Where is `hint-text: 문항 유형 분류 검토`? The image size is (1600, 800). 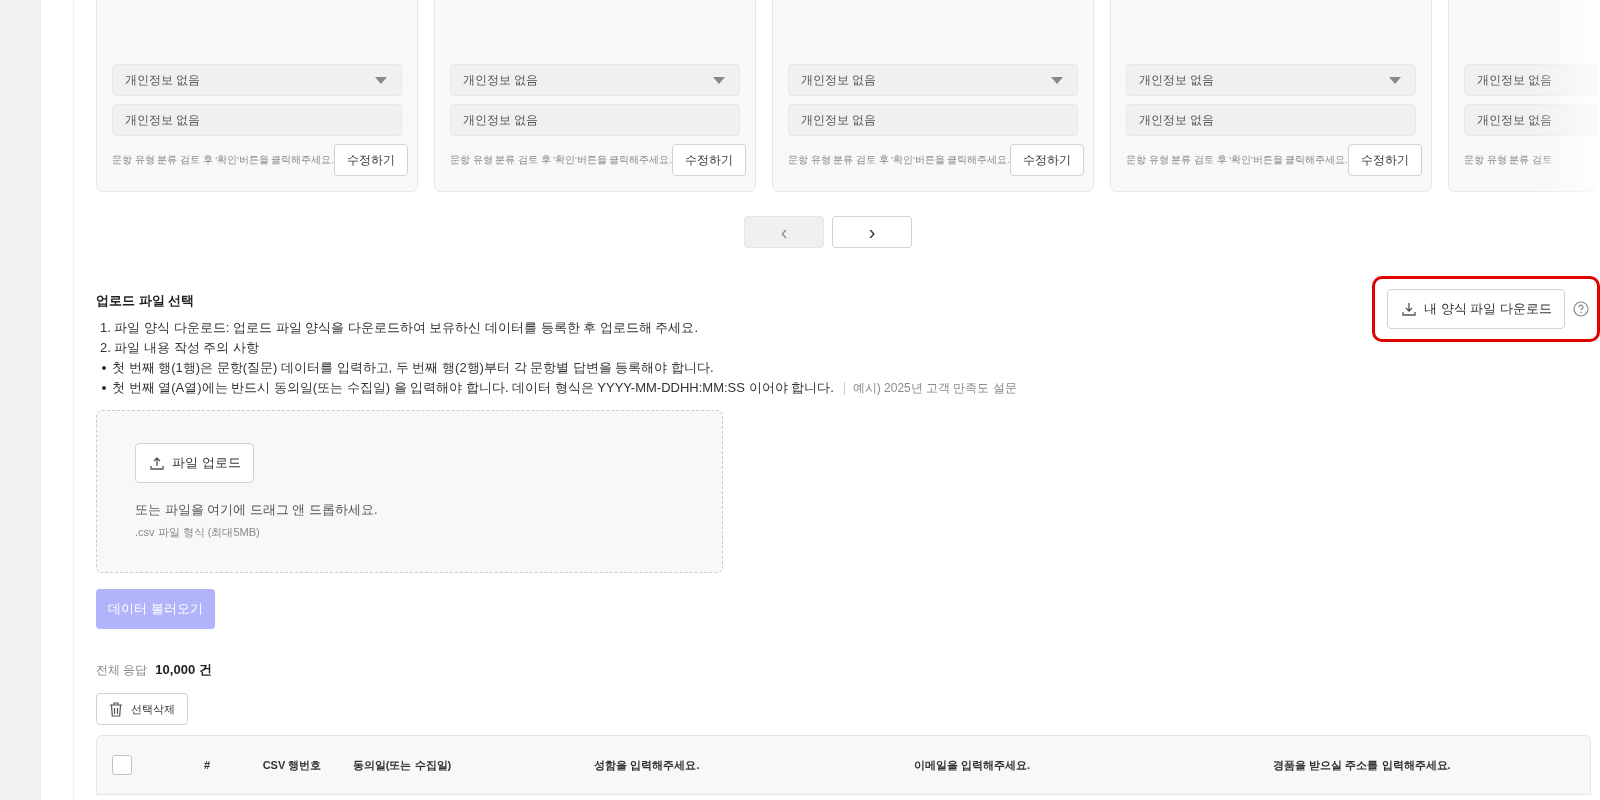 hint-text: 문항 유형 분류 검토 is located at coordinates (1508, 160).